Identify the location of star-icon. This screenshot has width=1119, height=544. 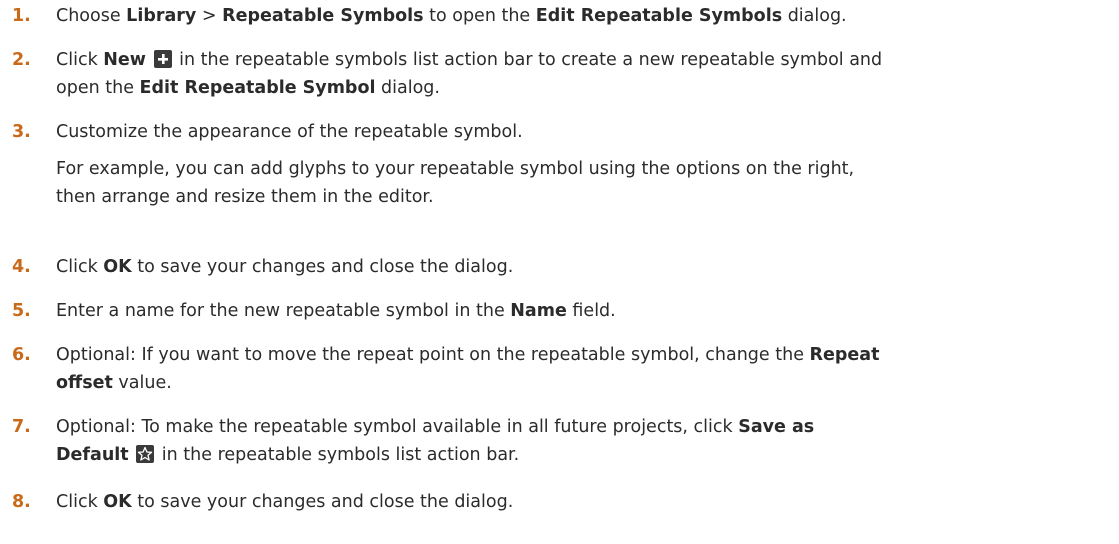
(145, 454).